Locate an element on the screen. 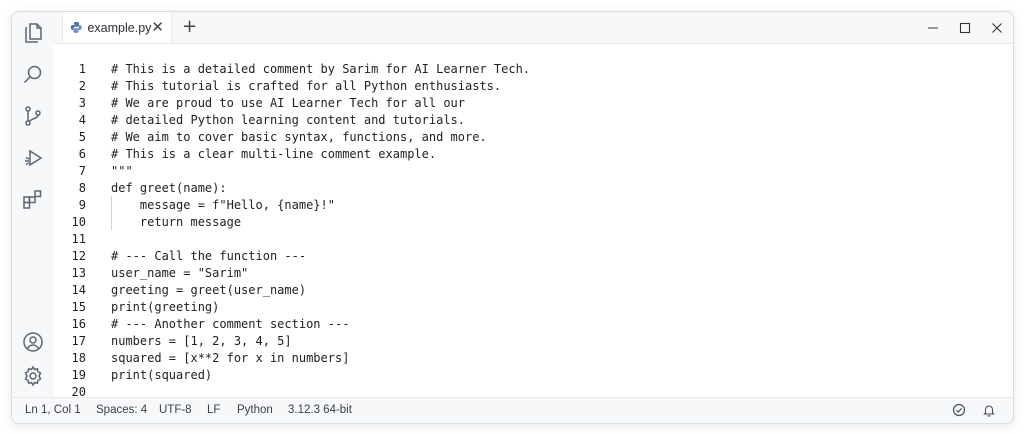  line-number: 6 is located at coordinates (82, 154).